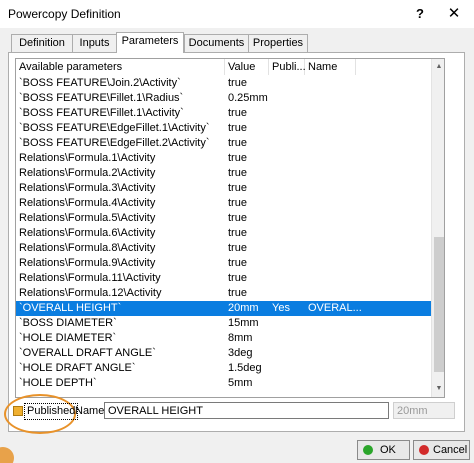 This screenshot has width=474, height=463. Describe the element at coordinates (94, 43) in the screenshot. I see `tab-inputs: Inputs` at that location.